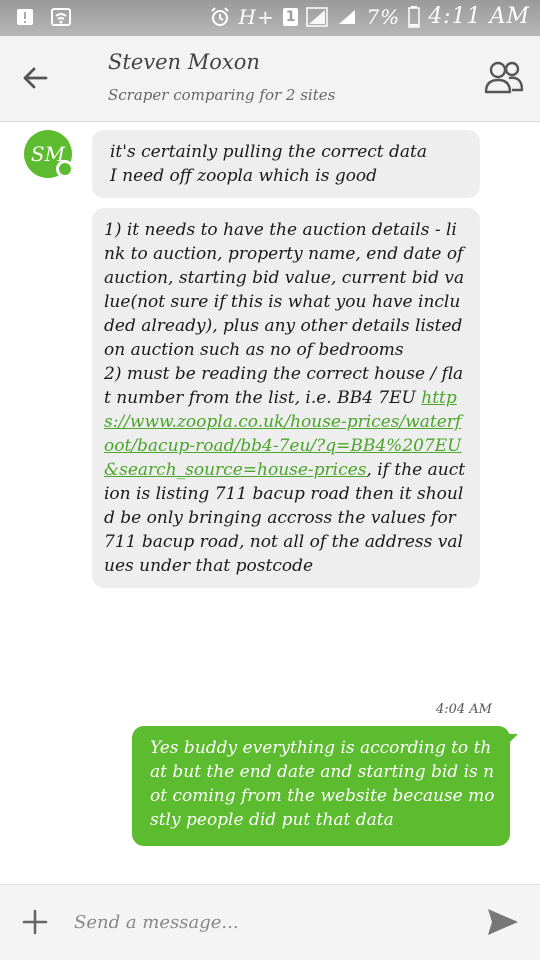  Describe the element at coordinates (43, 17) in the screenshot. I see `status-left` at that location.